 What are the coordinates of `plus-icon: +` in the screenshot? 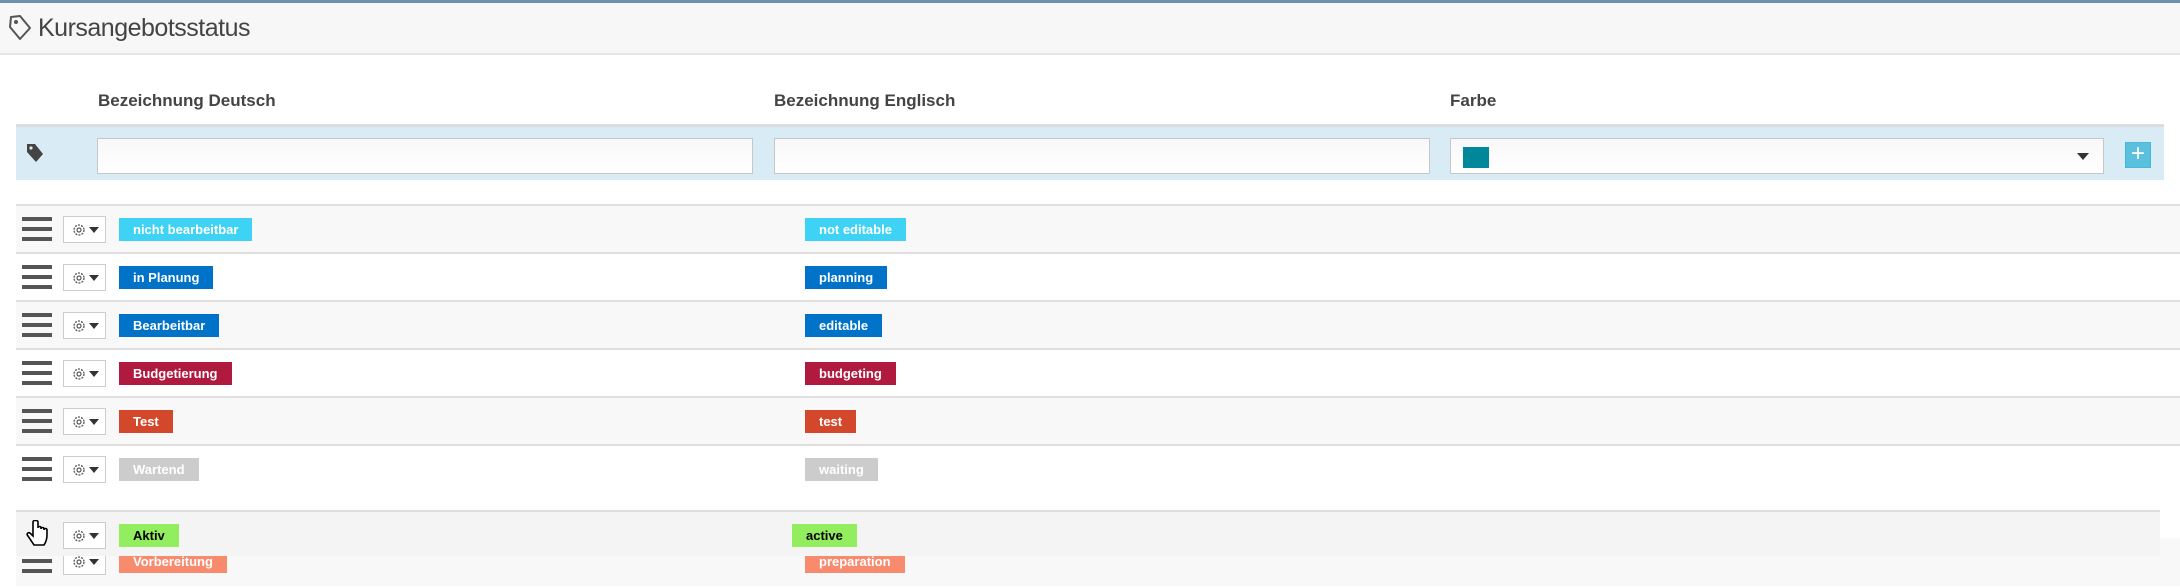 It's located at (2137, 153).